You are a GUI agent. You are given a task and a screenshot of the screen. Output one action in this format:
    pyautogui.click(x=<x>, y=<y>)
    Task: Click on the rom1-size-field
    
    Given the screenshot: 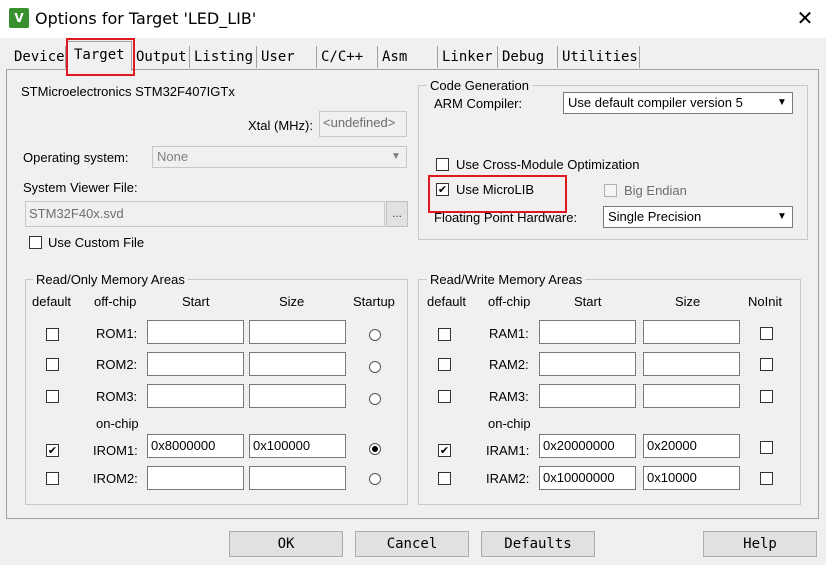 What is the action you would take?
    pyautogui.click(x=297, y=332)
    